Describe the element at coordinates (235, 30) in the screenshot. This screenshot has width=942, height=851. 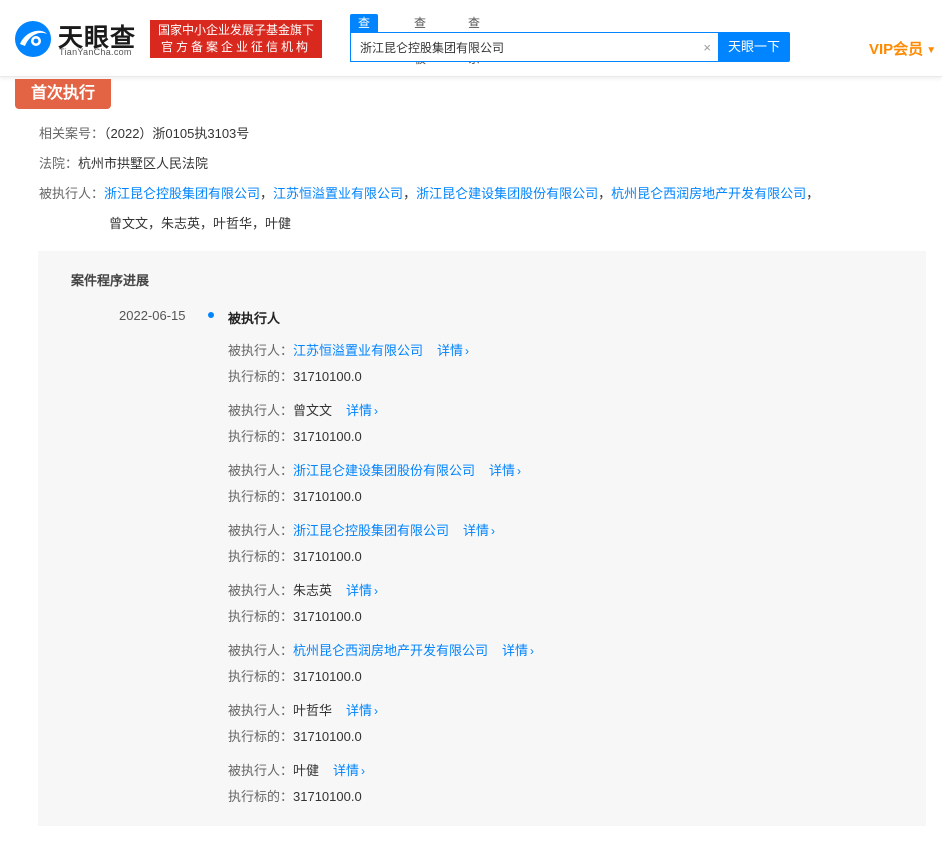
I see `badge-line-1: 国家中小企业发展子基金旗下` at that location.